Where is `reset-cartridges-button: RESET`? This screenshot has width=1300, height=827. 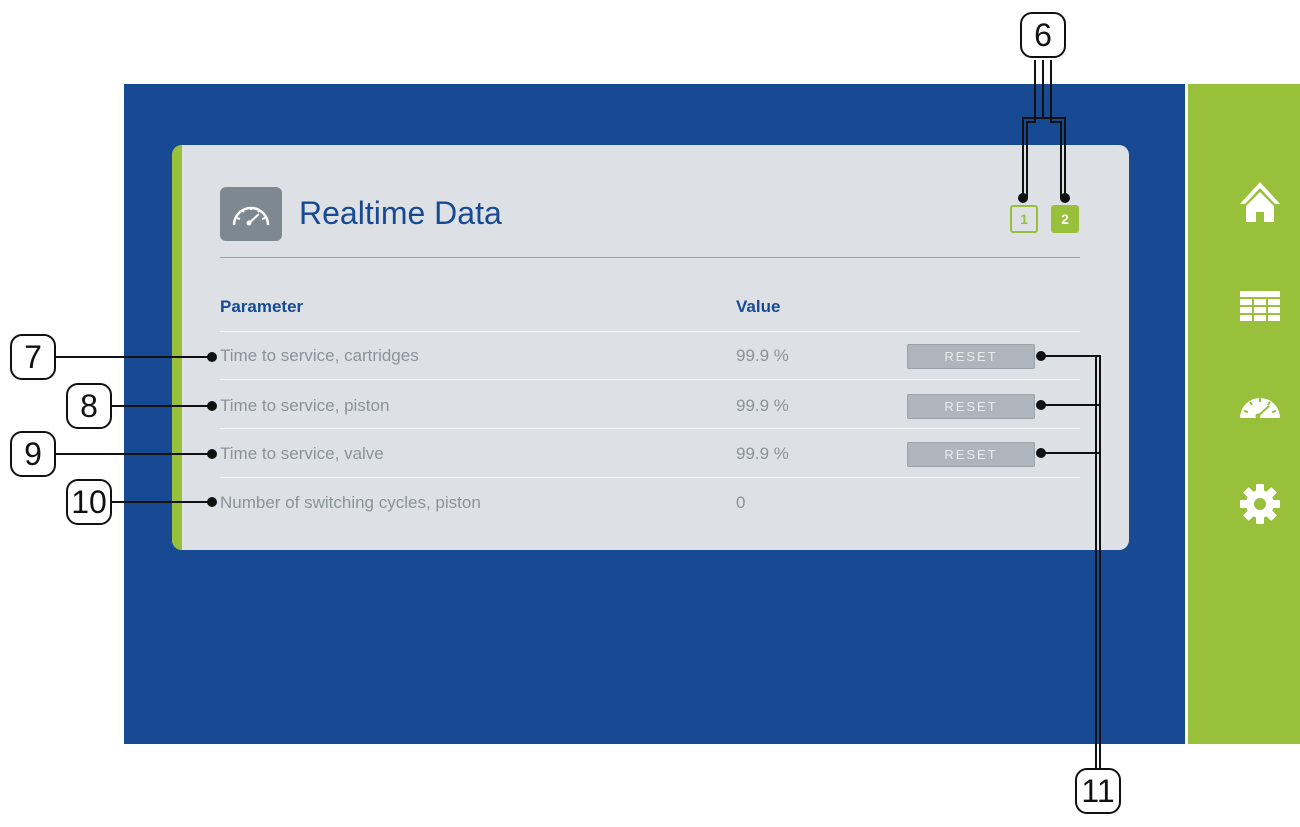
reset-cartridges-button: RESET is located at coordinates (971, 356).